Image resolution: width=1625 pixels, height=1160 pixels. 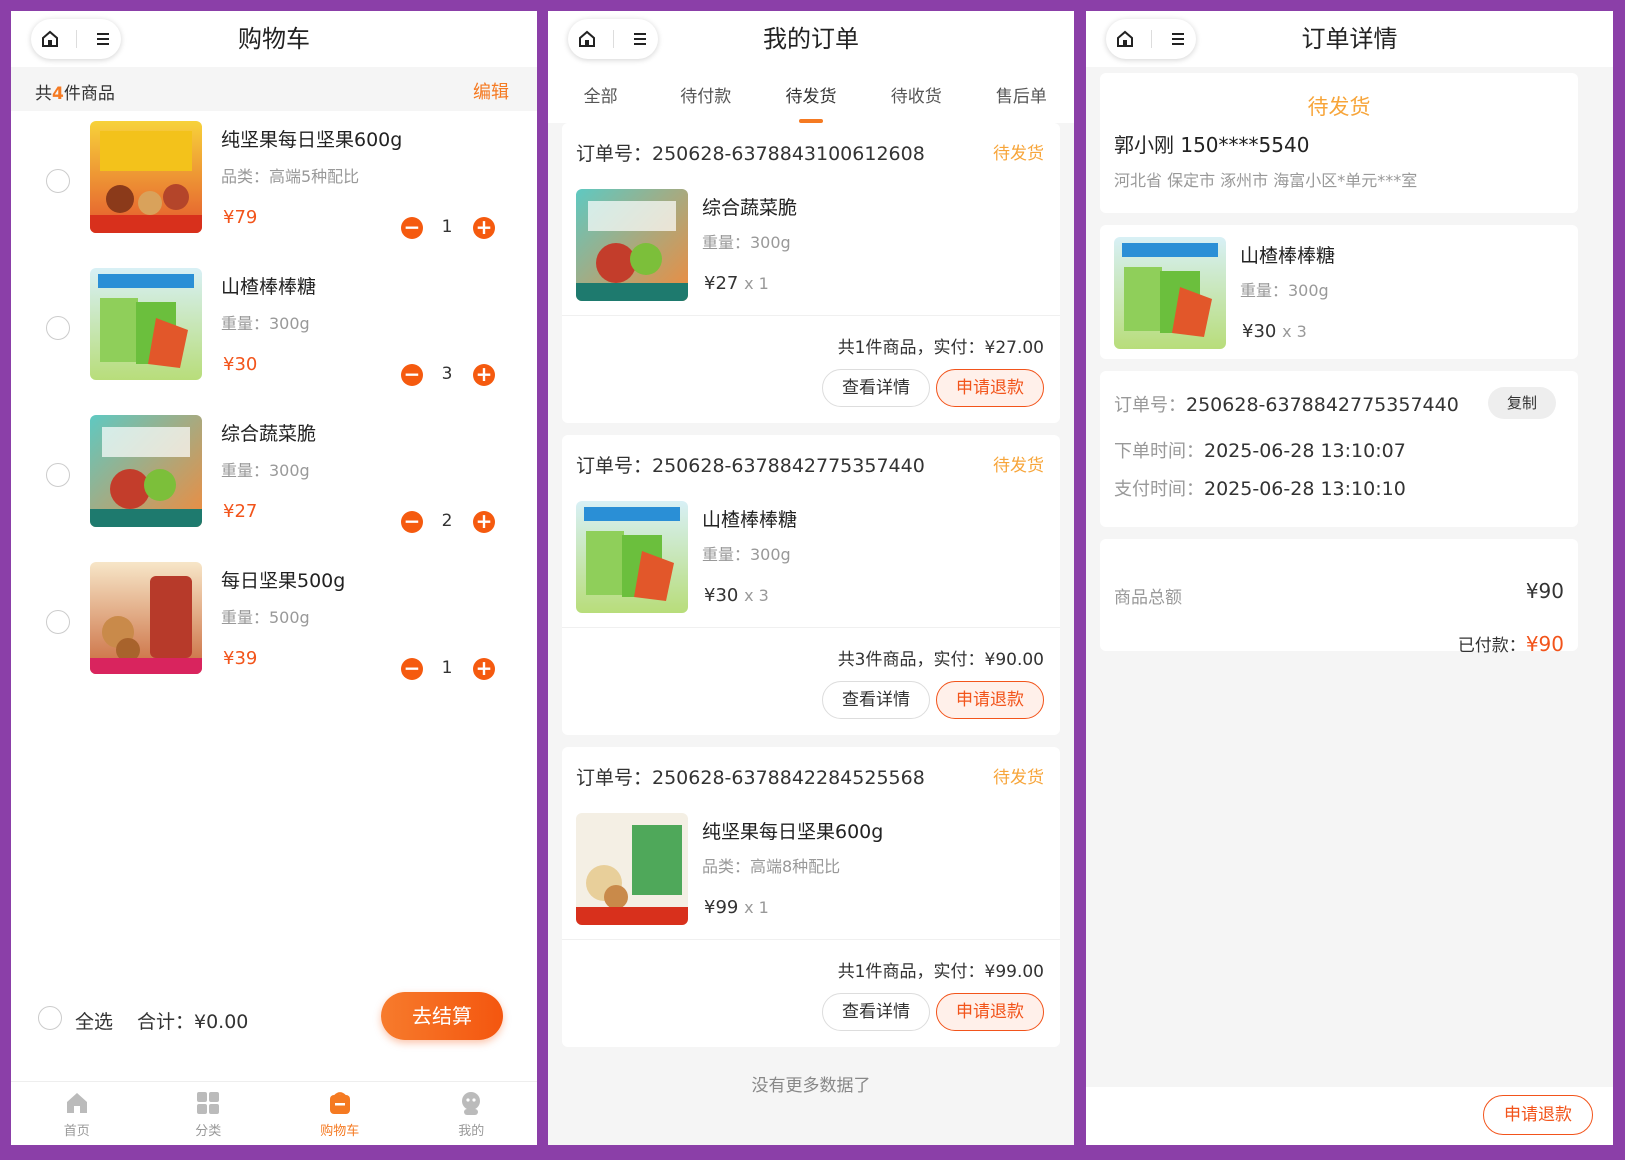 What do you see at coordinates (471, 1103) in the screenshot?
I see `user-icon` at bounding box center [471, 1103].